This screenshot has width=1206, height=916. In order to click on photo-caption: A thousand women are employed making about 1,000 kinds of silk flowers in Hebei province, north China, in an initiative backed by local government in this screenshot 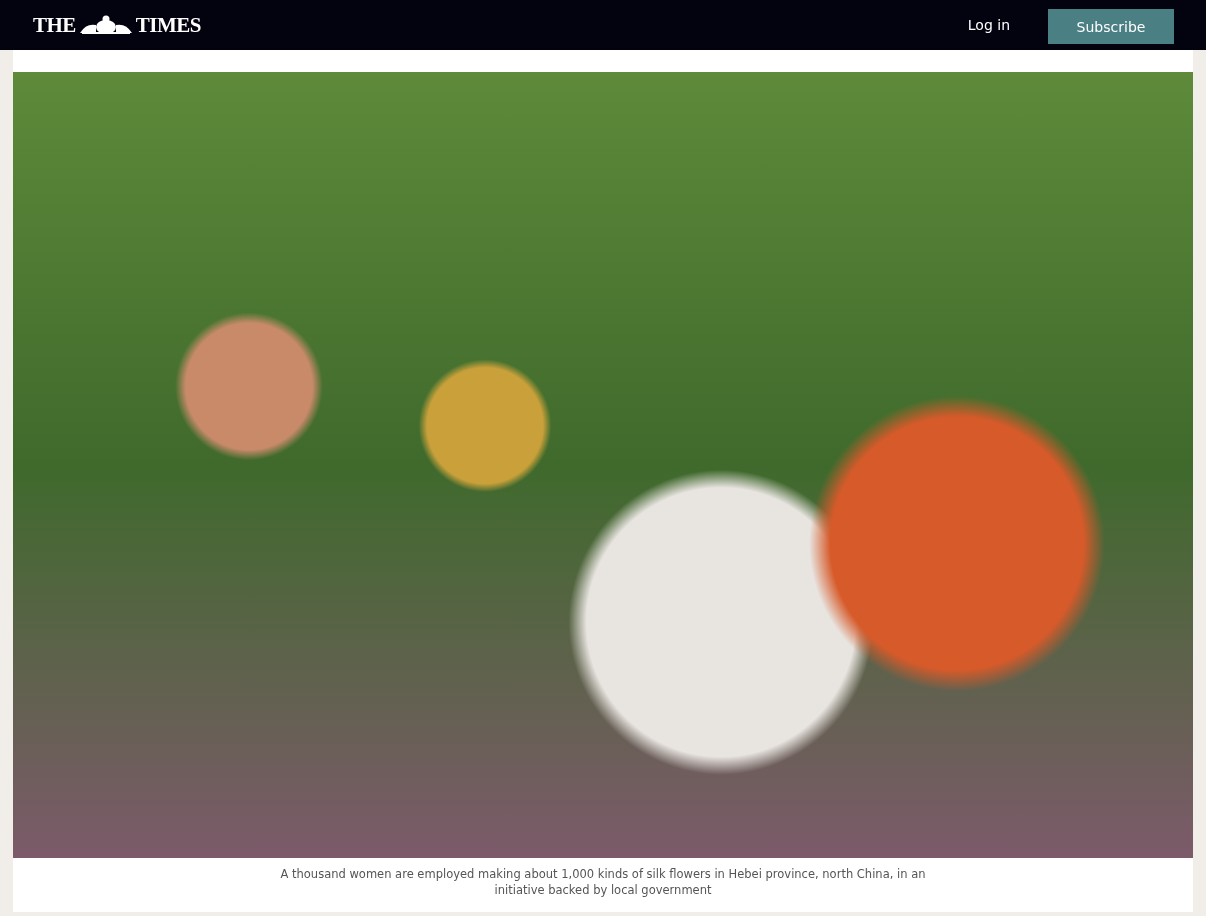, I will do `click(603, 882)`.